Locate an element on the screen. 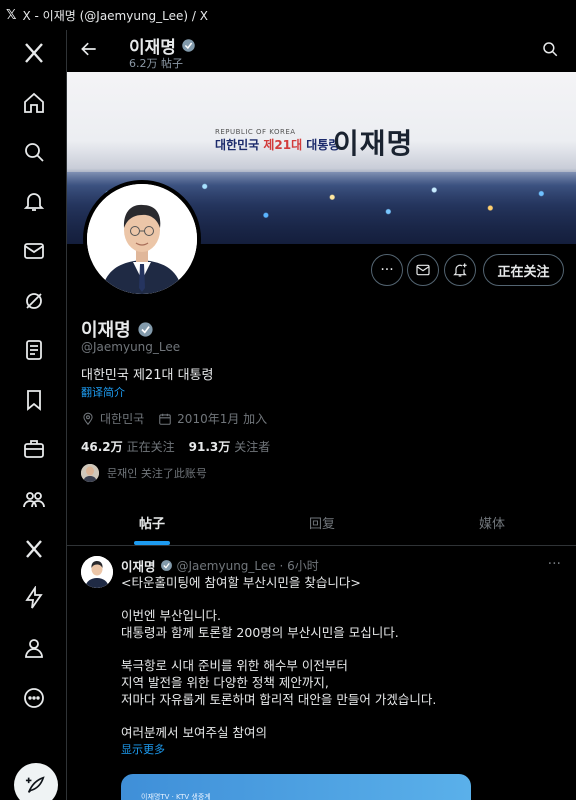 This screenshot has width=576, height=800. jobs-briefcase-icon is located at coordinates (34, 449).